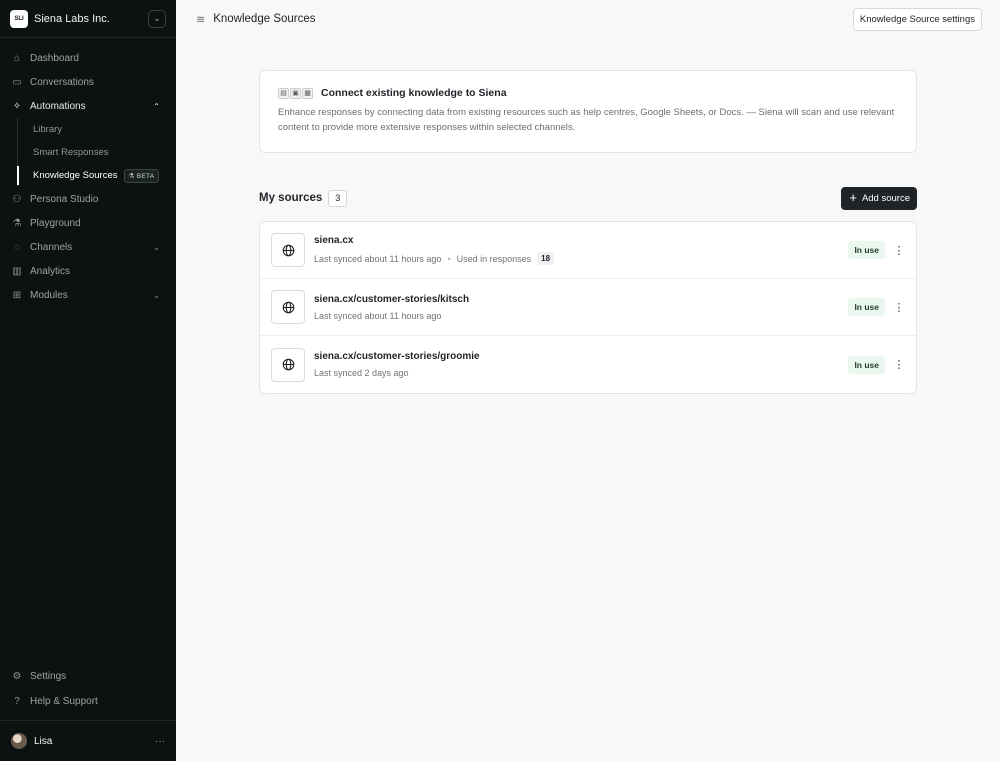  Describe the element at coordinates (51, 247) in the screenshot. I see `nav-channels-label: Channels` at that location.